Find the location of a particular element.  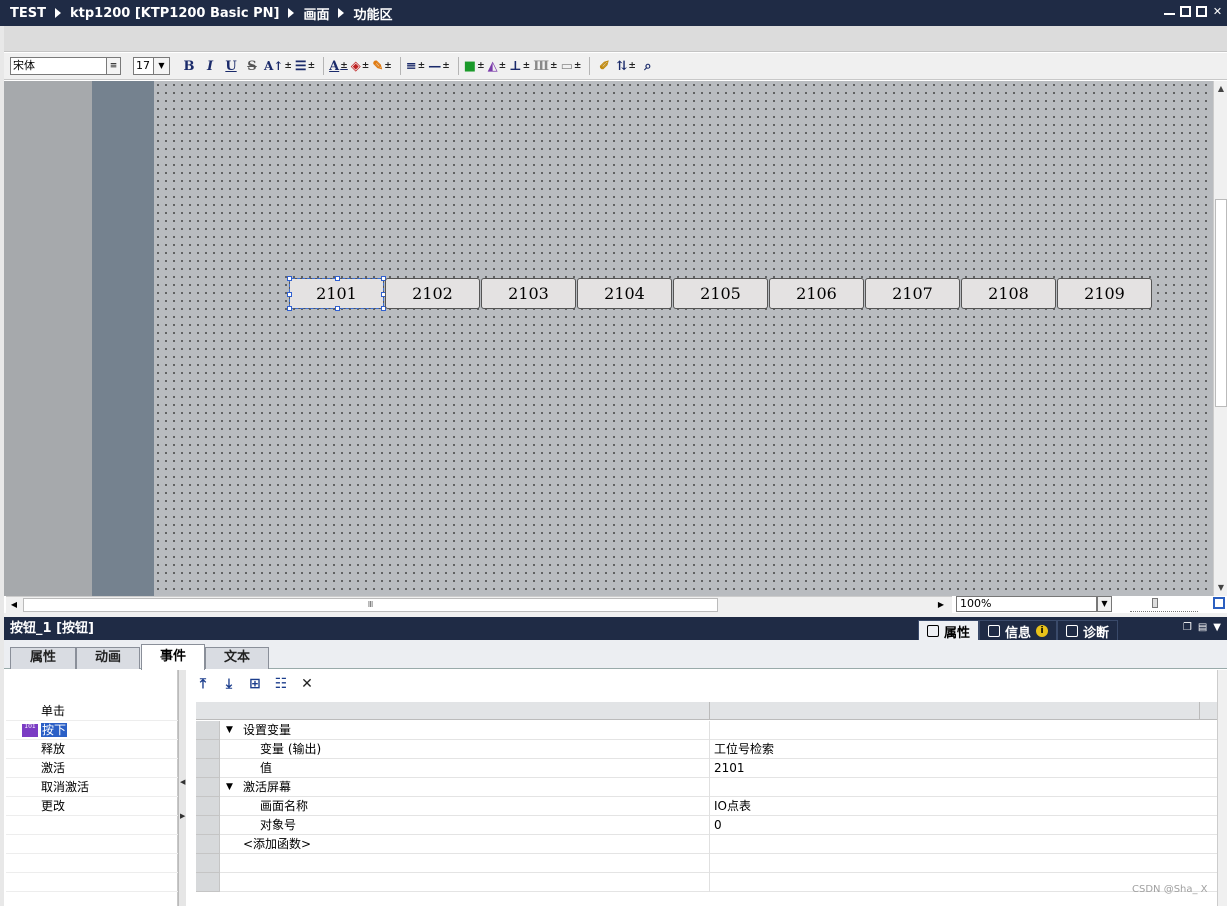

maximize-icon is located at coordinates (1201, 11).